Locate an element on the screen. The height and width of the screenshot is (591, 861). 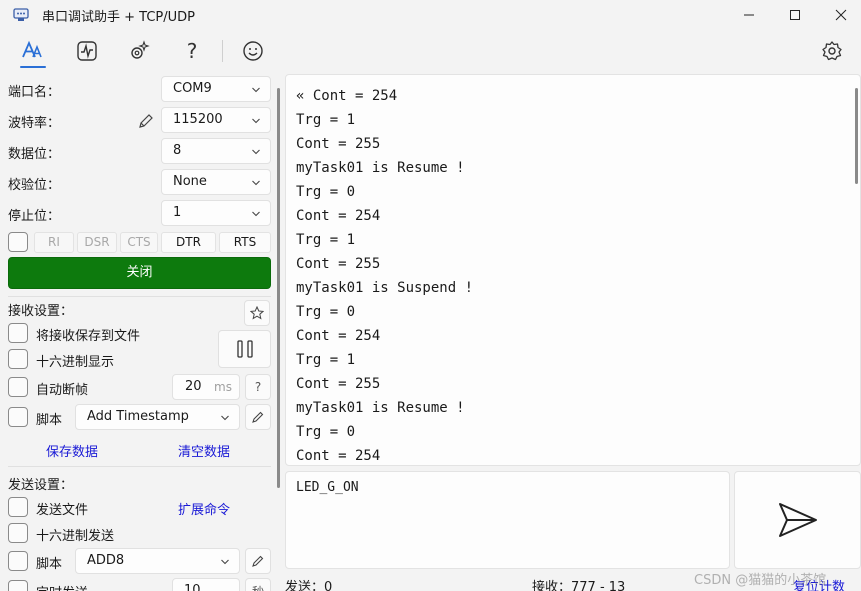
left-panel-scrollbar is located at coordinates (278, 288).